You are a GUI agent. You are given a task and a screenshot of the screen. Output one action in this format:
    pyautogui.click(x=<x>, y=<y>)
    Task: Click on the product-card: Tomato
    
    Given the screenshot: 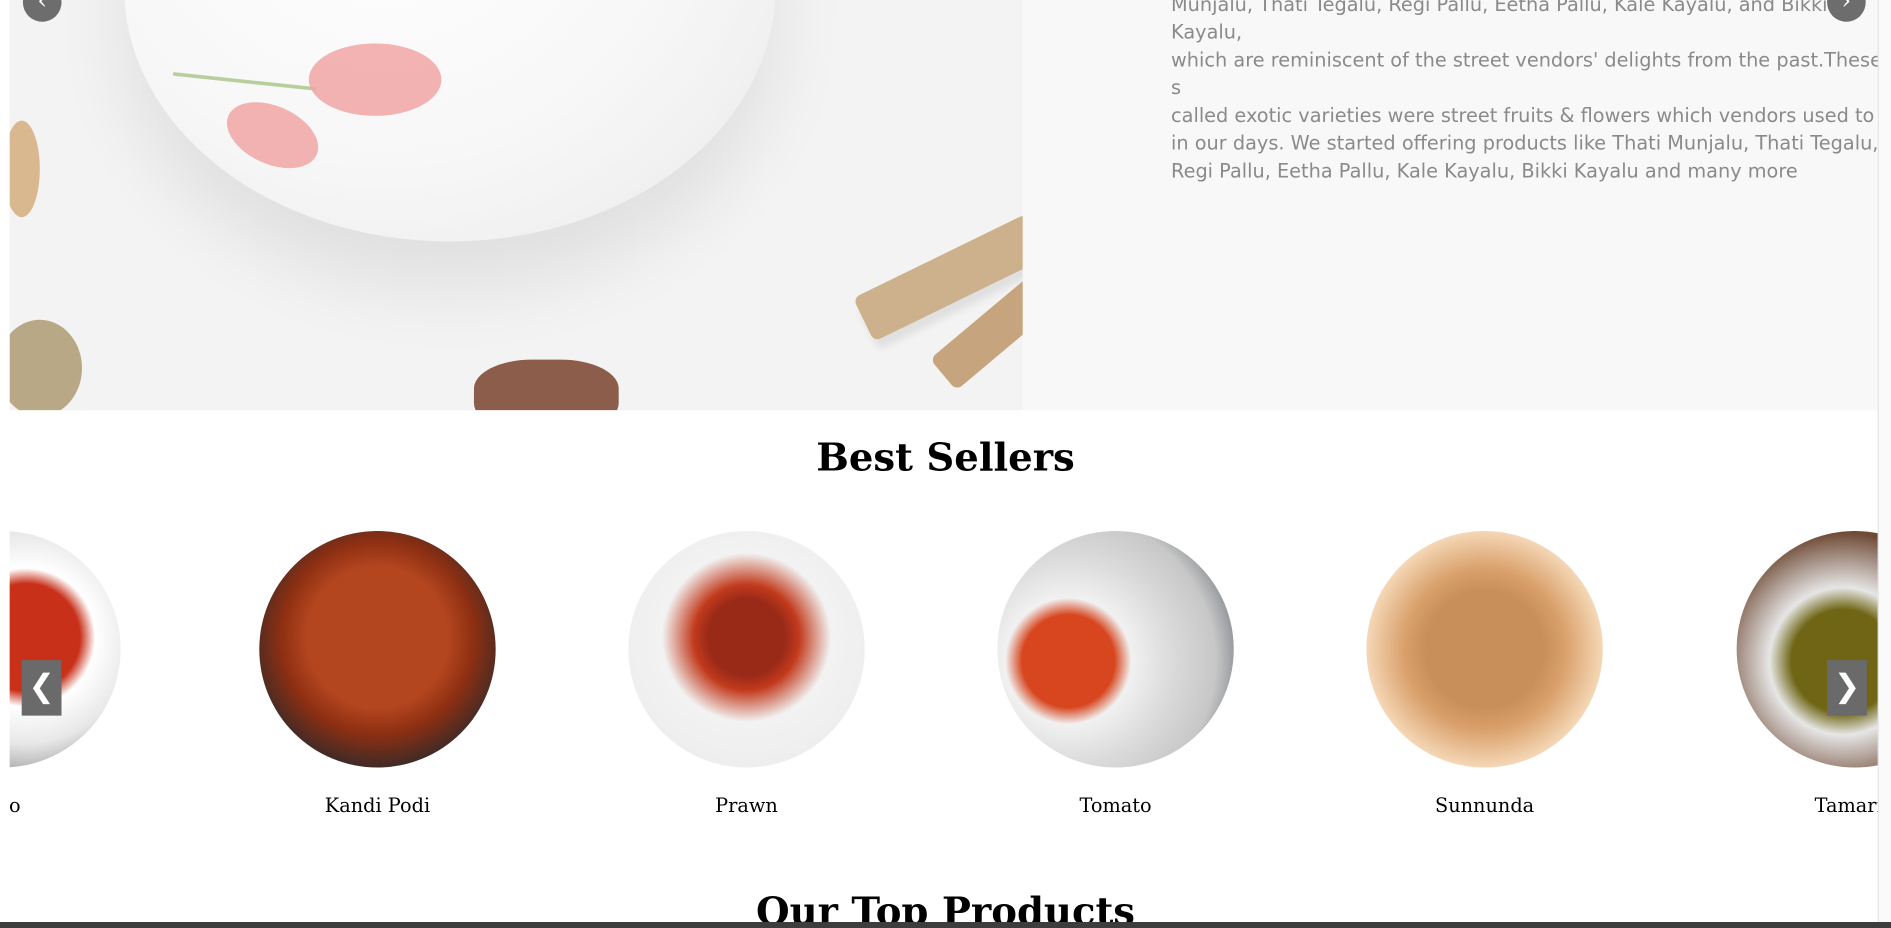 What is the action you would take?
    pyautogui.click(x=1115, y=673)
    